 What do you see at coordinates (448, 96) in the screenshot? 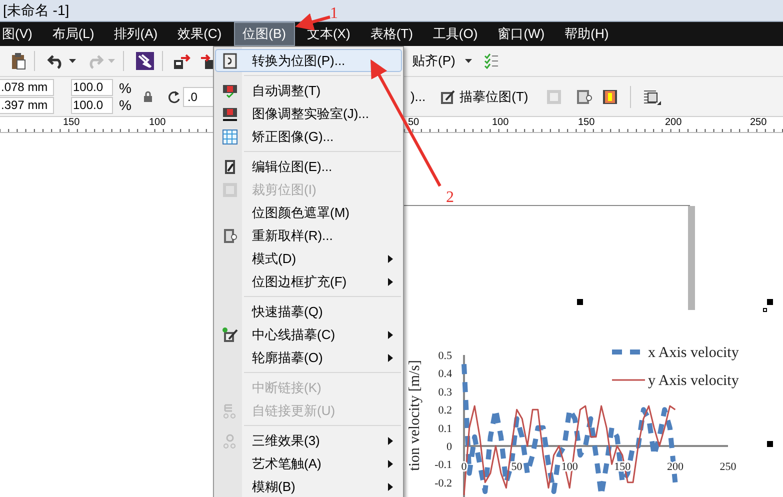
I see `trace-icon` at bounding box center [448, 96].